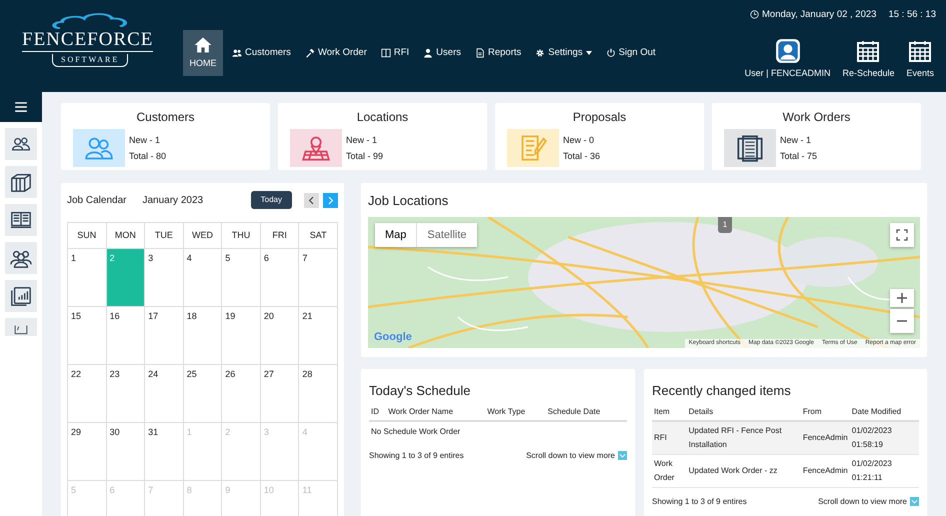  I want to click on map-type-tab: Satellite, so click(446, 234).